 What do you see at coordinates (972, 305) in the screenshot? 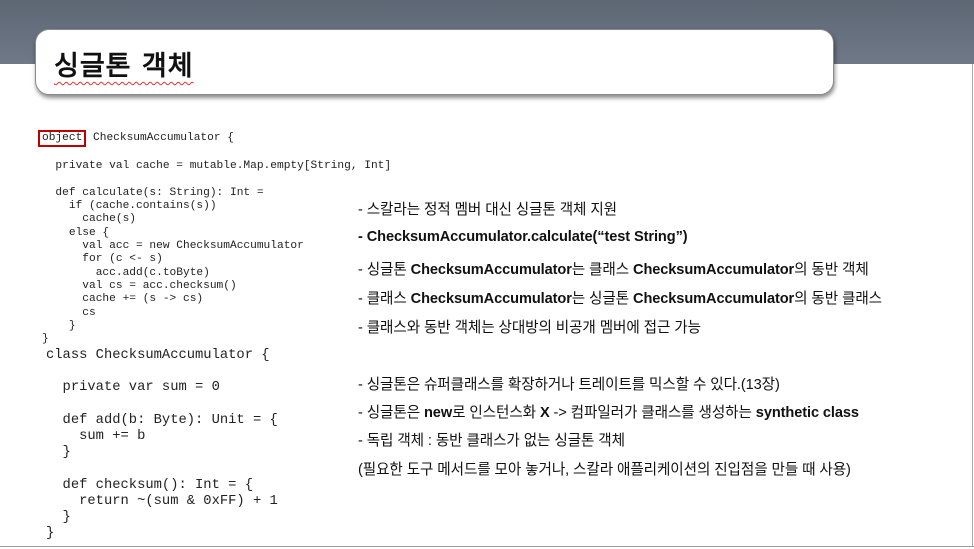
I see `slide-edge` at bounding box center [972, 305].